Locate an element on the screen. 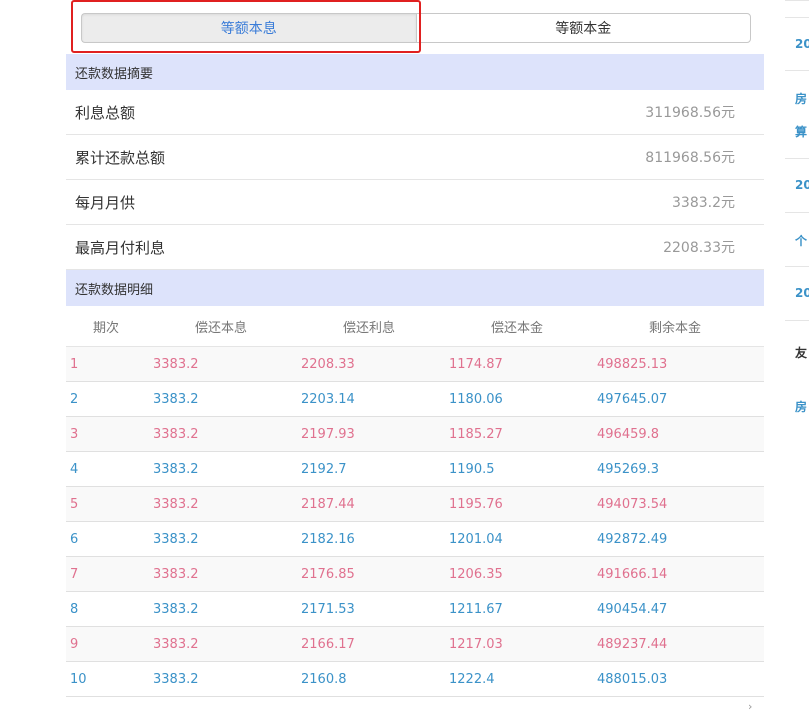 This screenshot has height=710, width=809. summary-label: 每月月供 is located at coordinates (105, 202).